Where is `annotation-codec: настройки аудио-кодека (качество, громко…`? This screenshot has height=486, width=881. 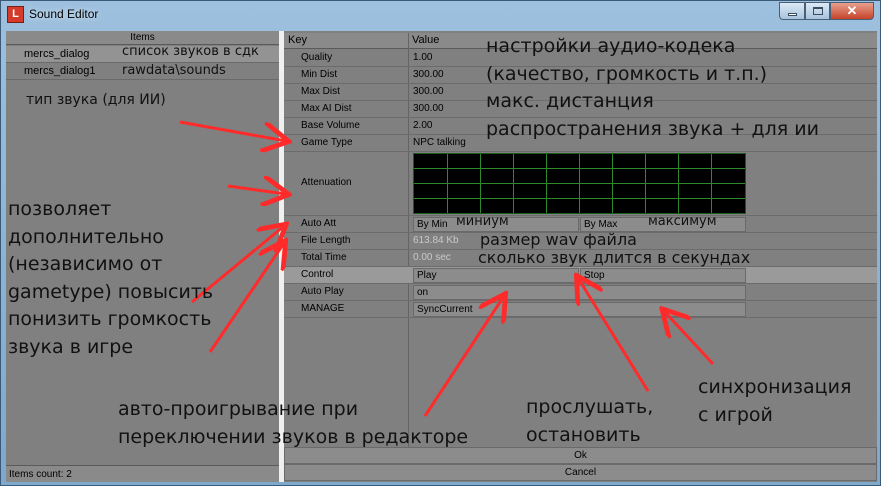
annotation-codec: настройки аудио-кодека (качество, громко… is located at coordinates (652, 88).